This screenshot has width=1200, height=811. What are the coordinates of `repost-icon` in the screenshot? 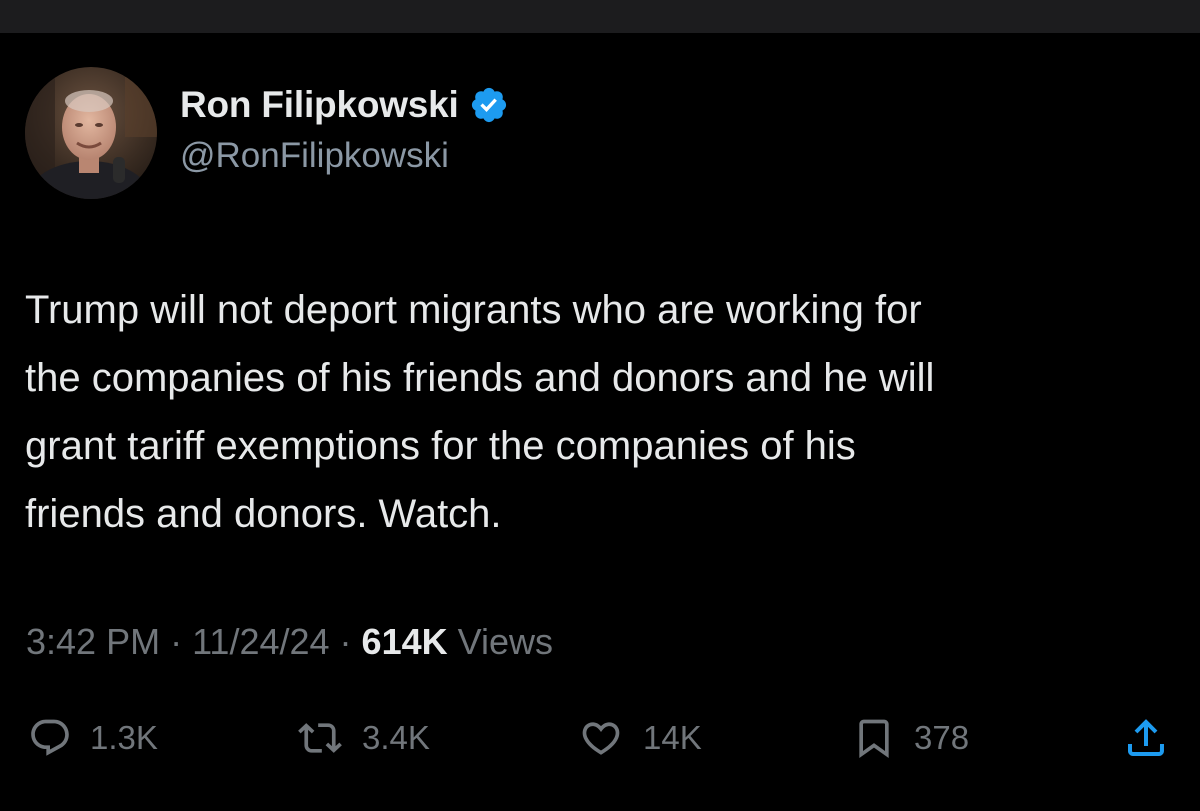 It's located at (320, 738).